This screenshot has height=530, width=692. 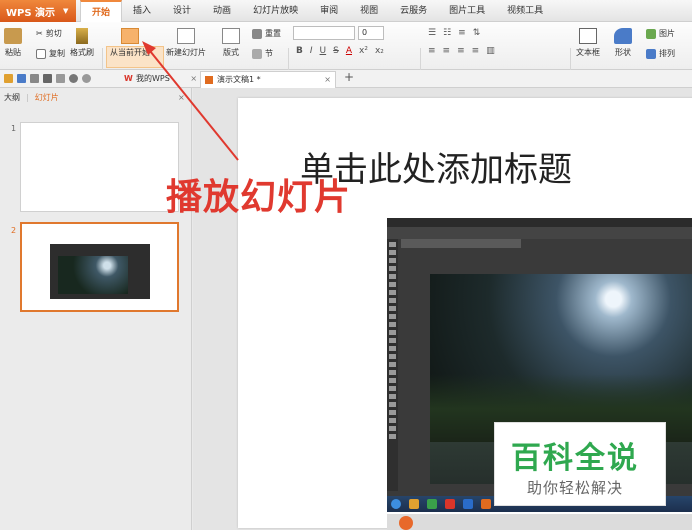 What do you see at coordinates (575, 488) in the screenshot?
I see `watermark-subtitle: 助你轻松解决` at bounding box center [575, 488].